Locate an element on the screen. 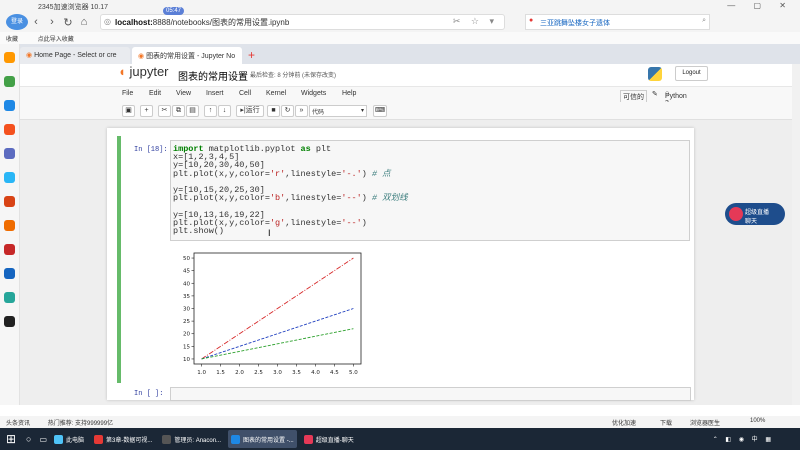 The height and width of the screenshot is (450, 800). app-a-icon is located at coordinates (9, 177).